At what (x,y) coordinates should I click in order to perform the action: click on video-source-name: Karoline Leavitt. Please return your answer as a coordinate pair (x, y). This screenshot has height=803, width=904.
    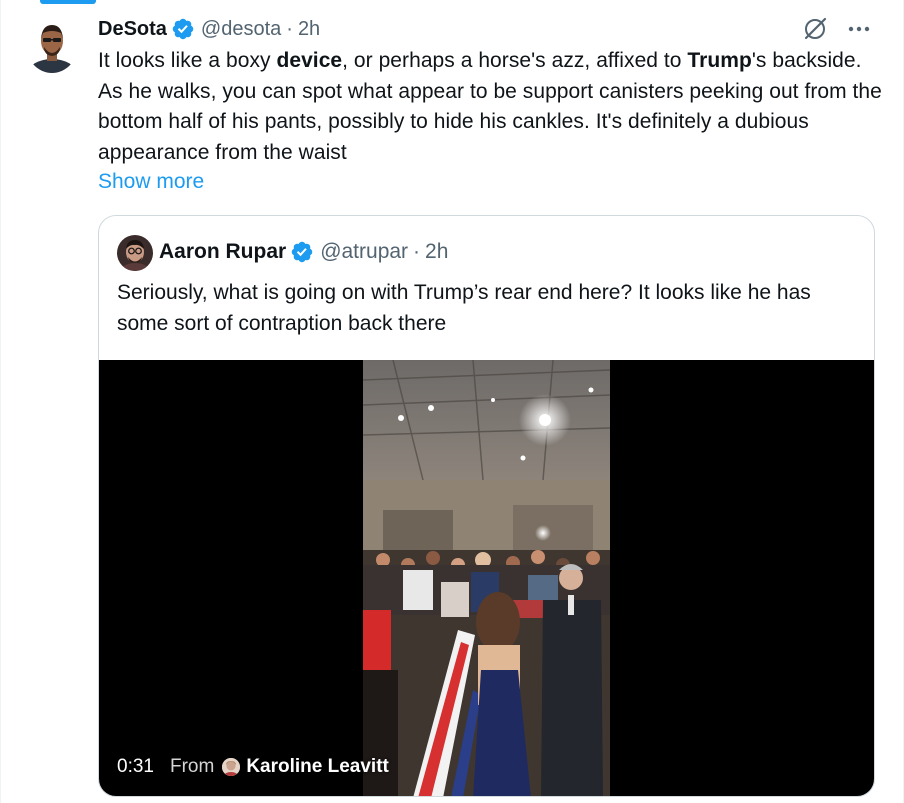
    Looking at the image, I should click on (317, 767).